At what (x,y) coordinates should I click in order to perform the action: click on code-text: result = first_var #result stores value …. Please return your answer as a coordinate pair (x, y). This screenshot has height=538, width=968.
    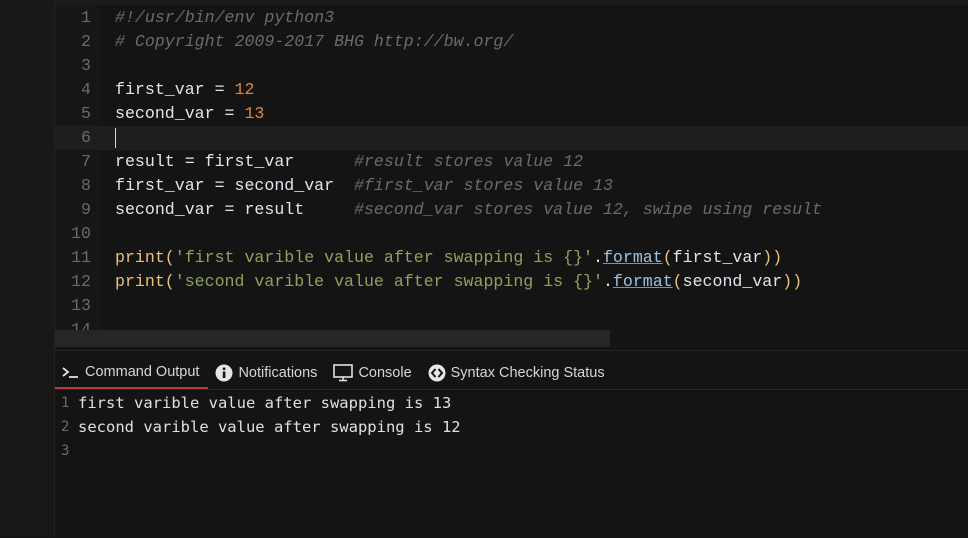
    Looking at the image, I should click on (349, 162).